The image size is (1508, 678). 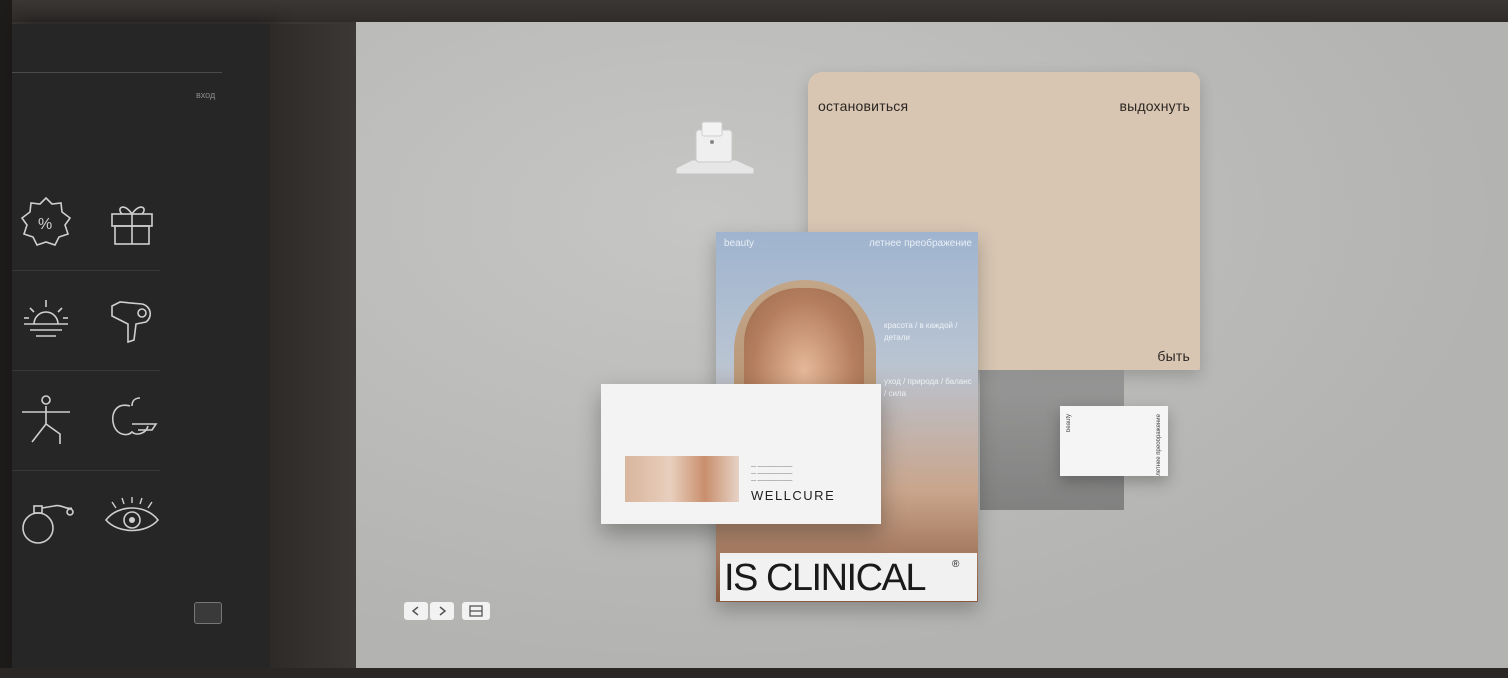 I want to click on brand-bar: IS CLINICAL ®, so click(x=848, y=577).